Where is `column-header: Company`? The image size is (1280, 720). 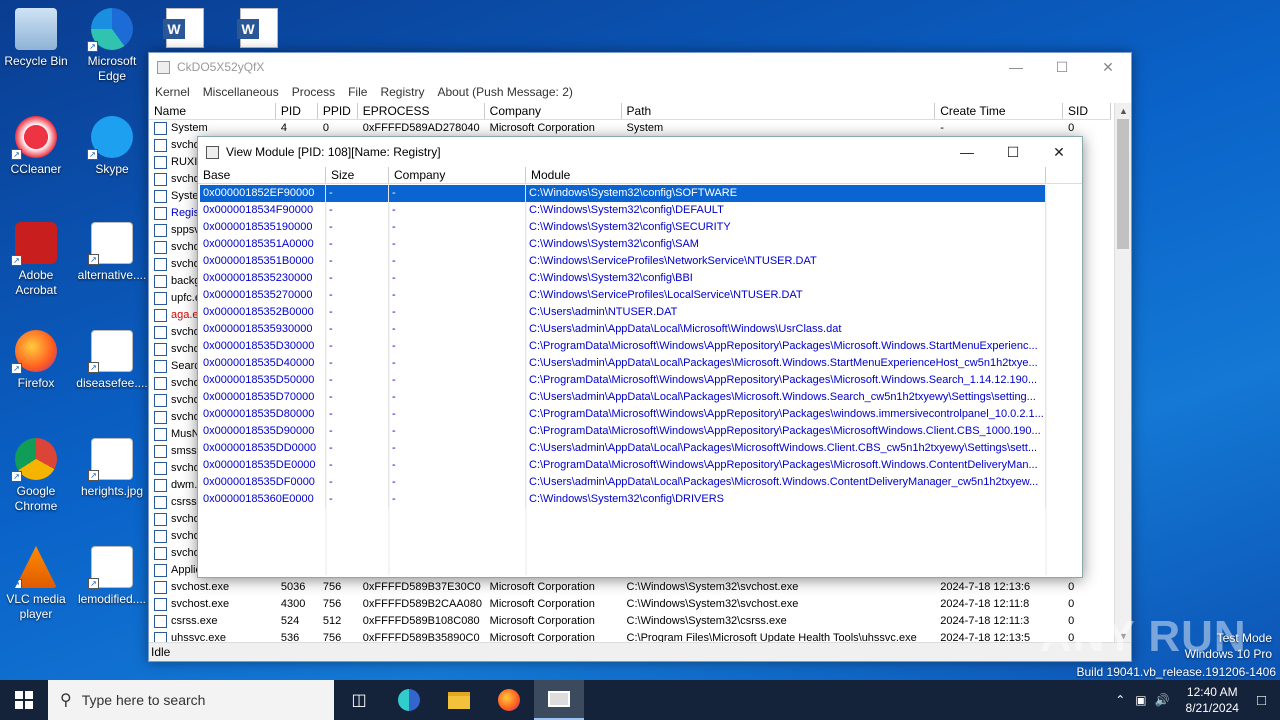
column-header: Company is located at coordinates (553, 111).